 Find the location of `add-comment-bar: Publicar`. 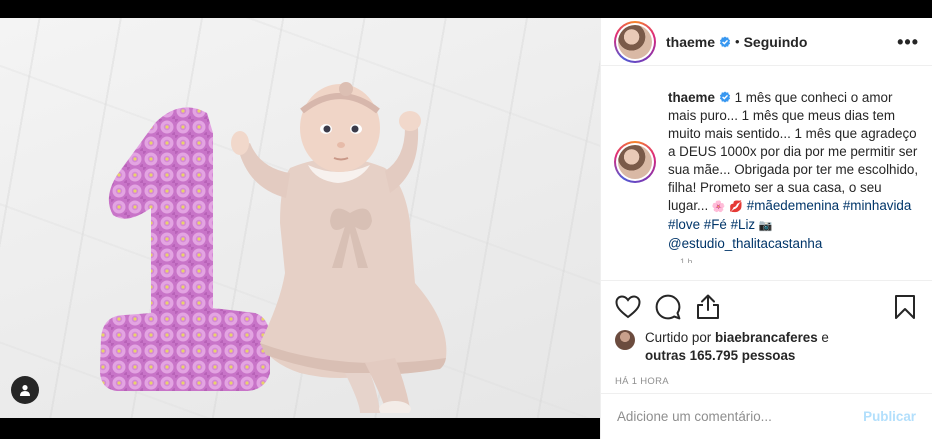

add-comment-bar: Publicar is located at coordinates (766, 416).